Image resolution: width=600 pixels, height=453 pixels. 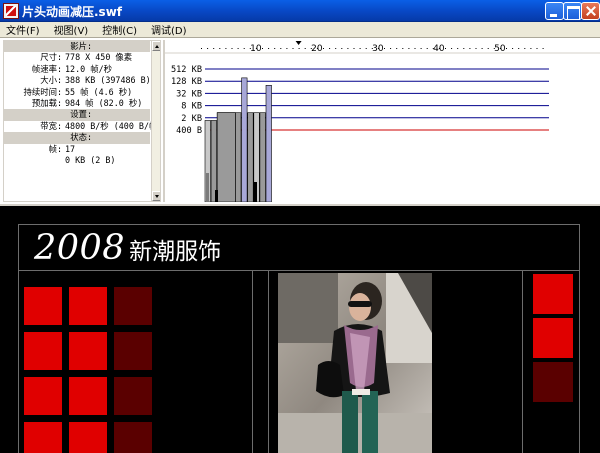 What do you see at coordinates (82, 126) in the screenshot?
I see `info-row: 带宽: 4800 B/秒 (400 B/帧)` at bounding box center [82, 126].